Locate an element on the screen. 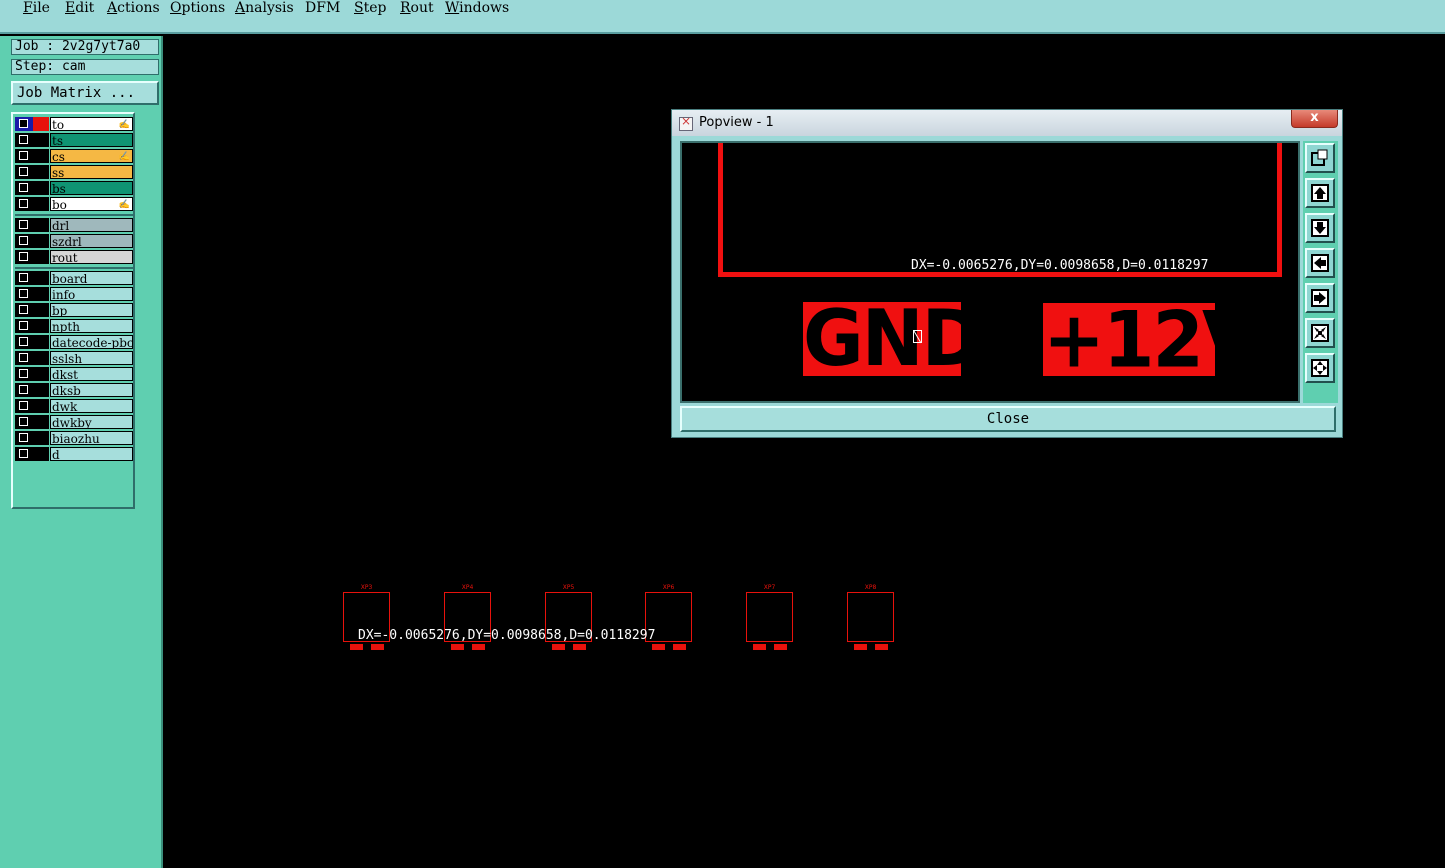  menu-actions: Actions is located at coordinates (133, 8).